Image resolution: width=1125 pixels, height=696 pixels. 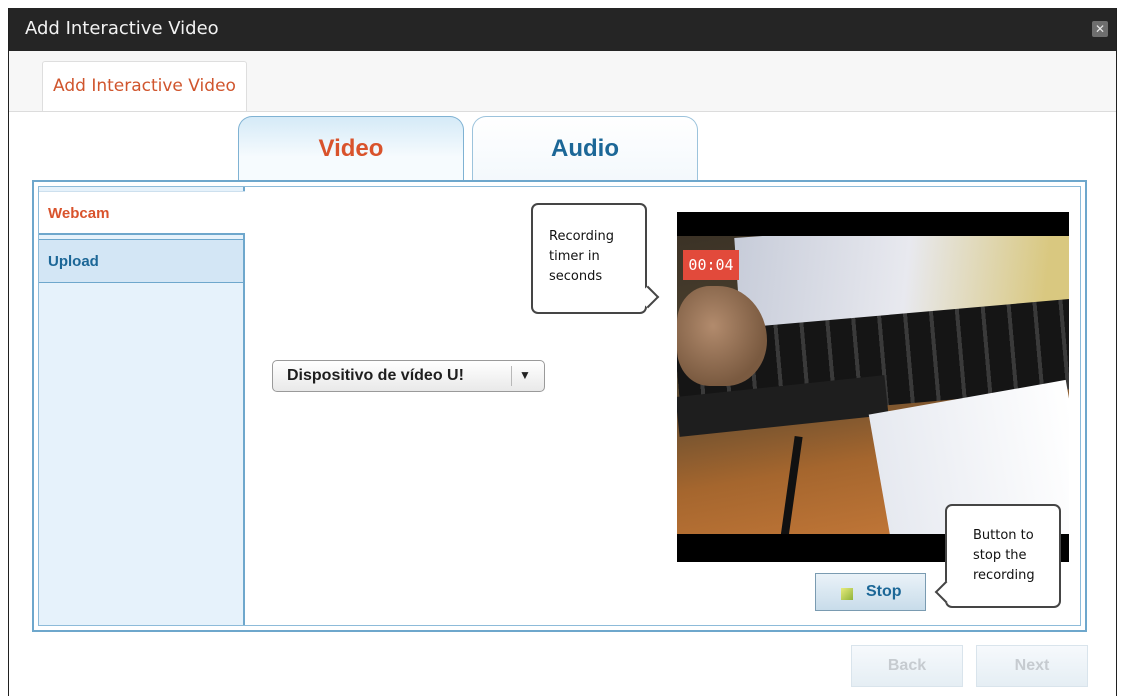 What do you see at coordinates (562, 81) in the screenshot?
I see `outer-tab-strip: Add Interactive Video` at bounding box center [562, 81].